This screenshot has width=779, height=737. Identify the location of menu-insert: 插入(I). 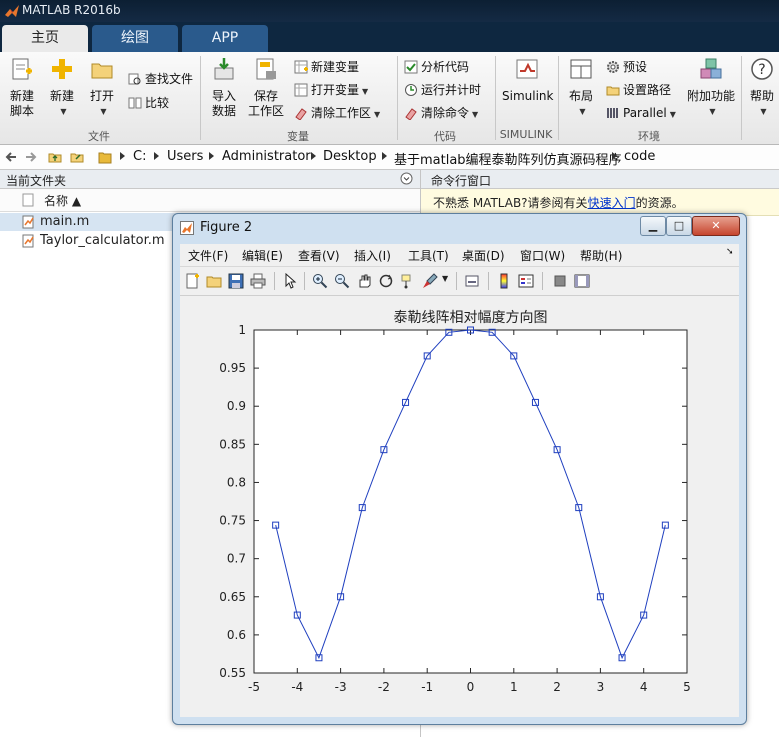
(372, 255).